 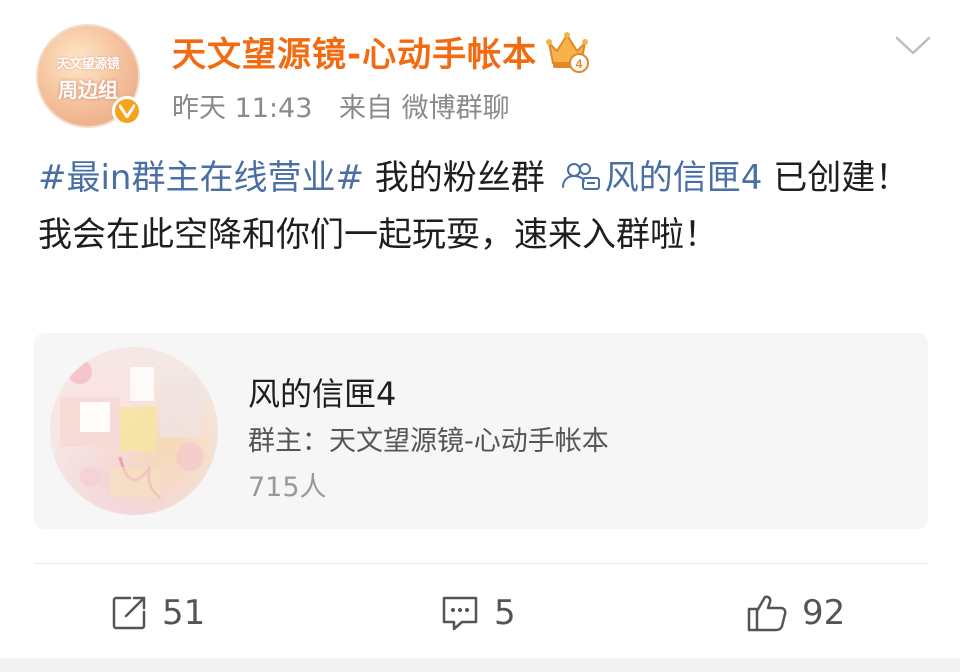 I want to click on repost-count: 51, so click(x=184, y=613).